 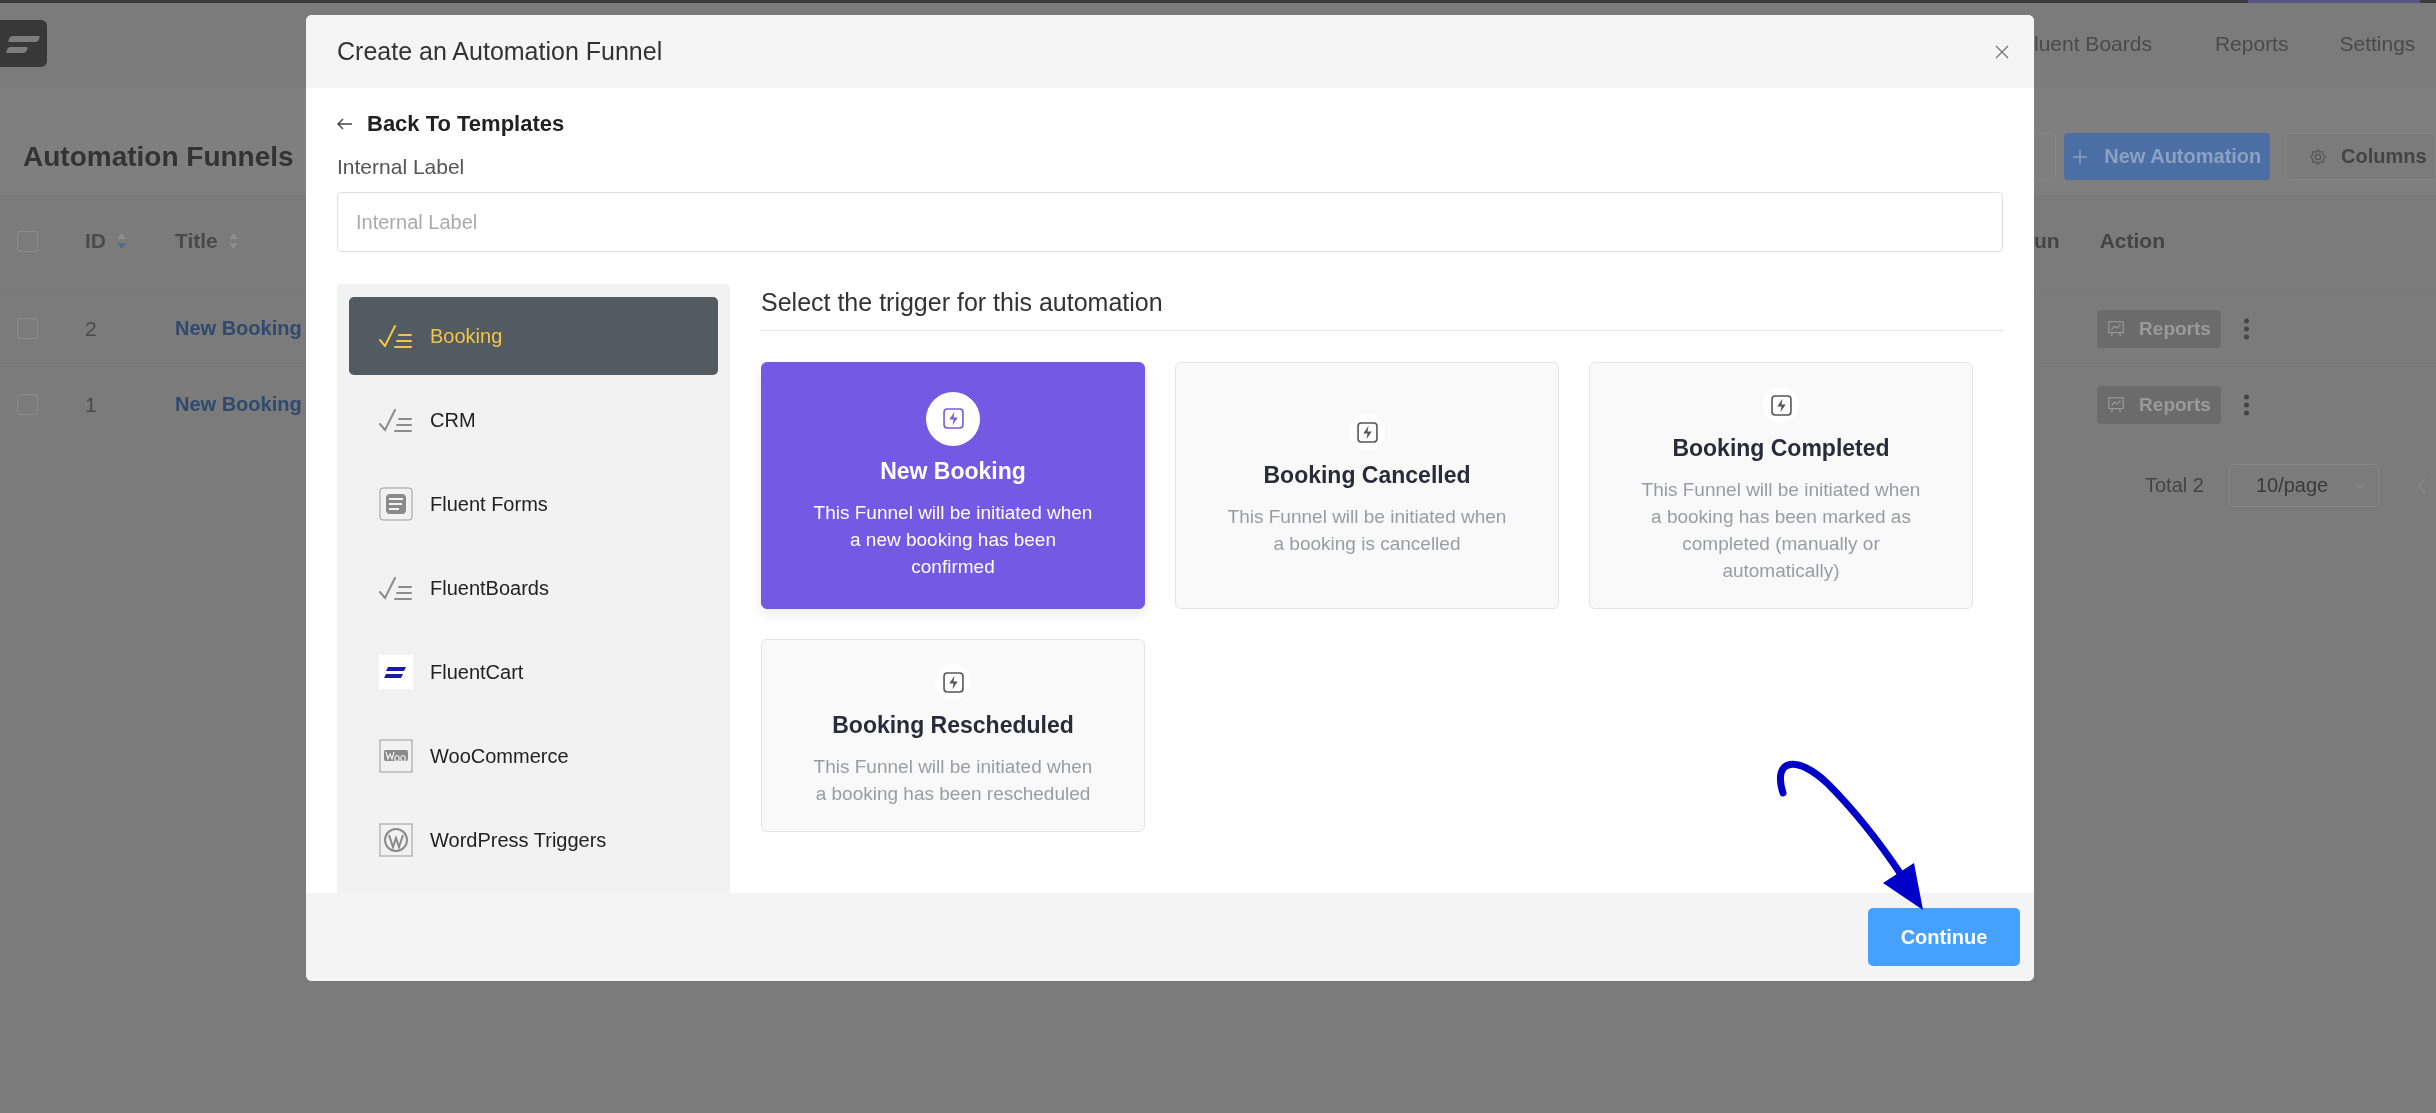 What do you see at coordinates (396, 756) in the screenshot?
I see `woo-logo-icon` at bounding box center [396, 756].